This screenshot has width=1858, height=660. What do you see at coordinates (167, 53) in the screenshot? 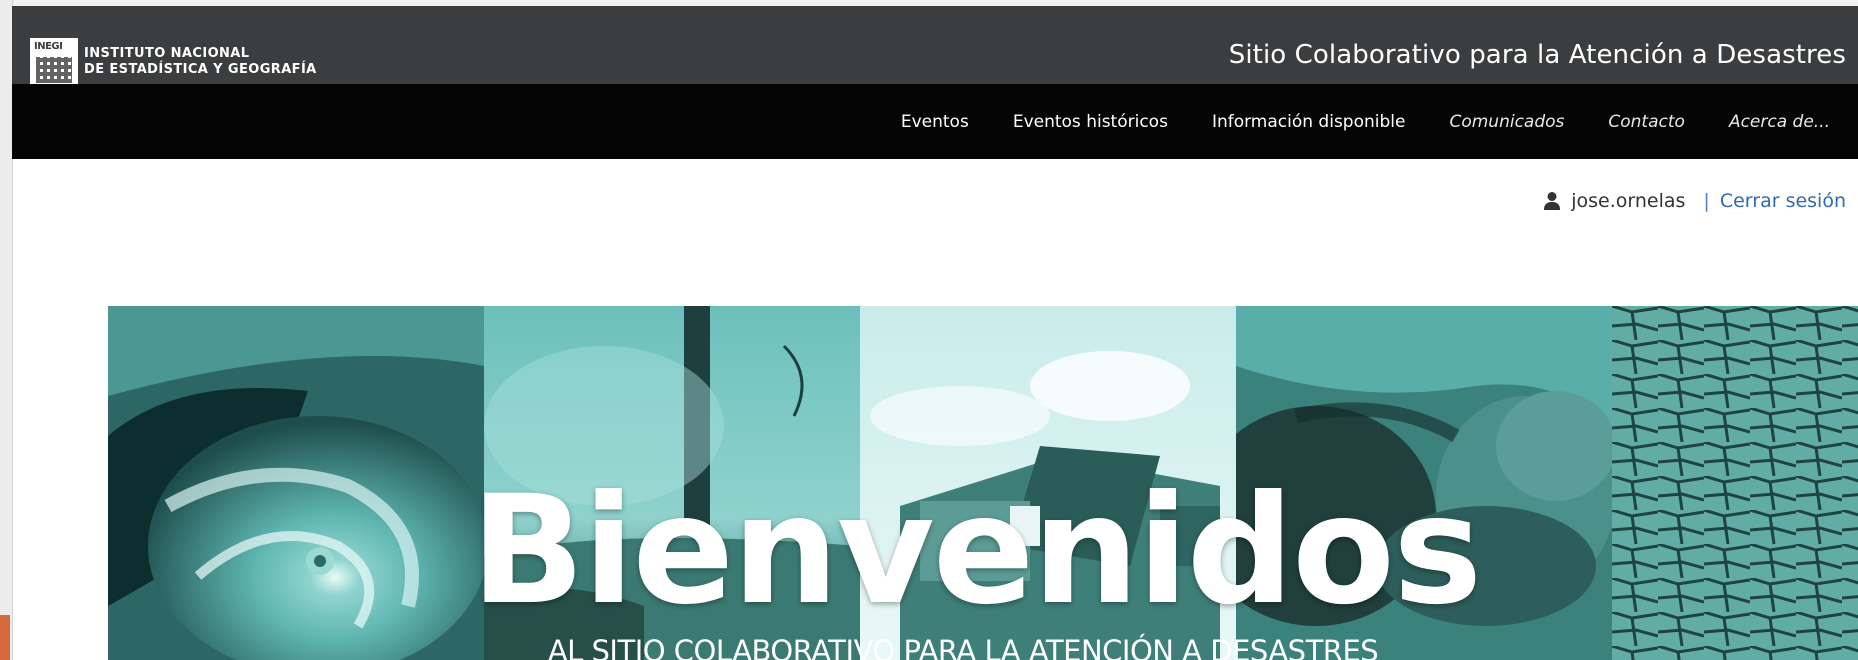
I see `logo-line-1: Instituto Nacional` at bounding box center [167, 53].